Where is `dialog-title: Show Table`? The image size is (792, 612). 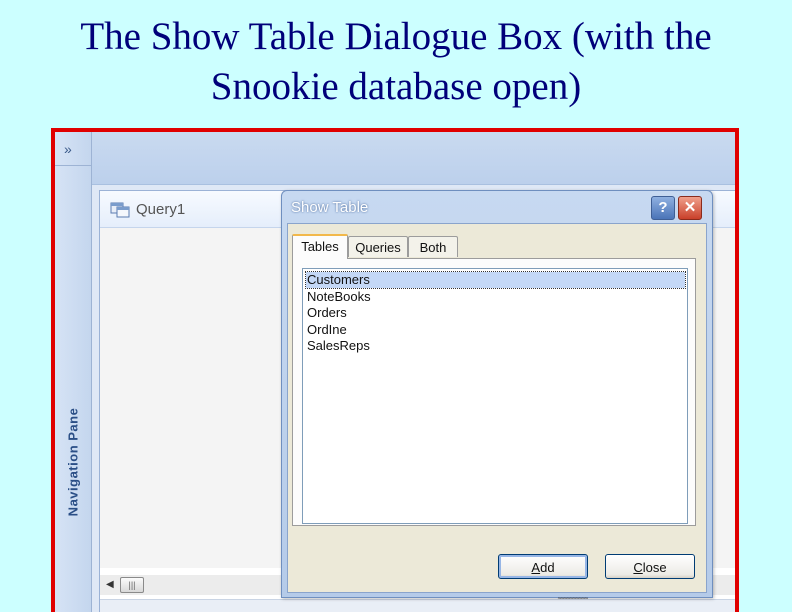
dialog-title: Show Table is located at coordinates (330, 207).